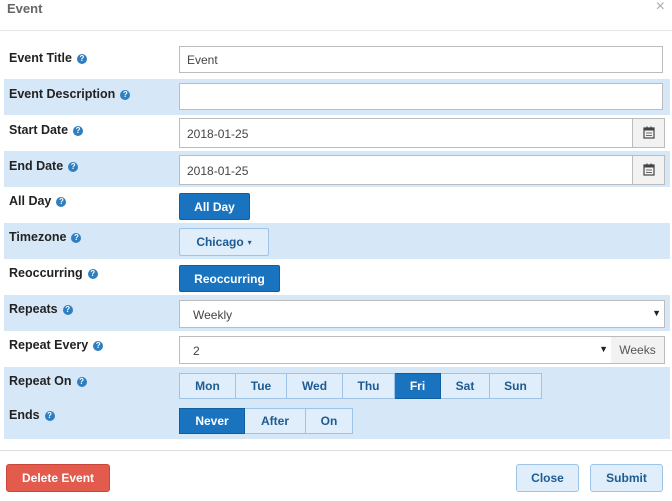 Image resolution: width=672 pixels, height=501 pixels. I want to click on day-button-mon: Mon, so click(207, 386).